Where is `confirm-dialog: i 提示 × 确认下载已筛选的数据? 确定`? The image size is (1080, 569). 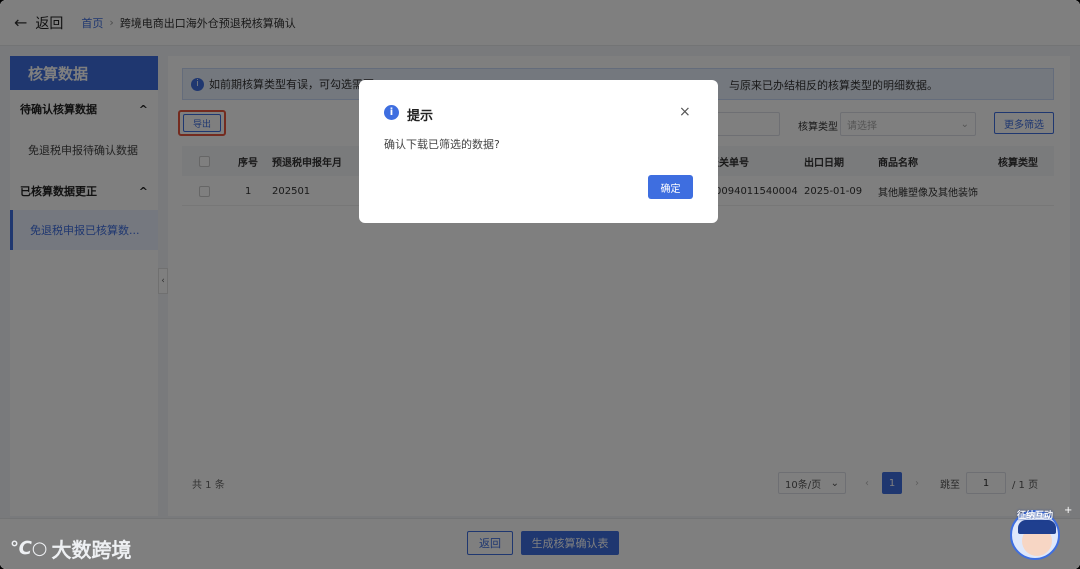
confirm-dialog: i 提示 × 确认下载已筛选的数据? 确定 is located at coordinates (538, 151).